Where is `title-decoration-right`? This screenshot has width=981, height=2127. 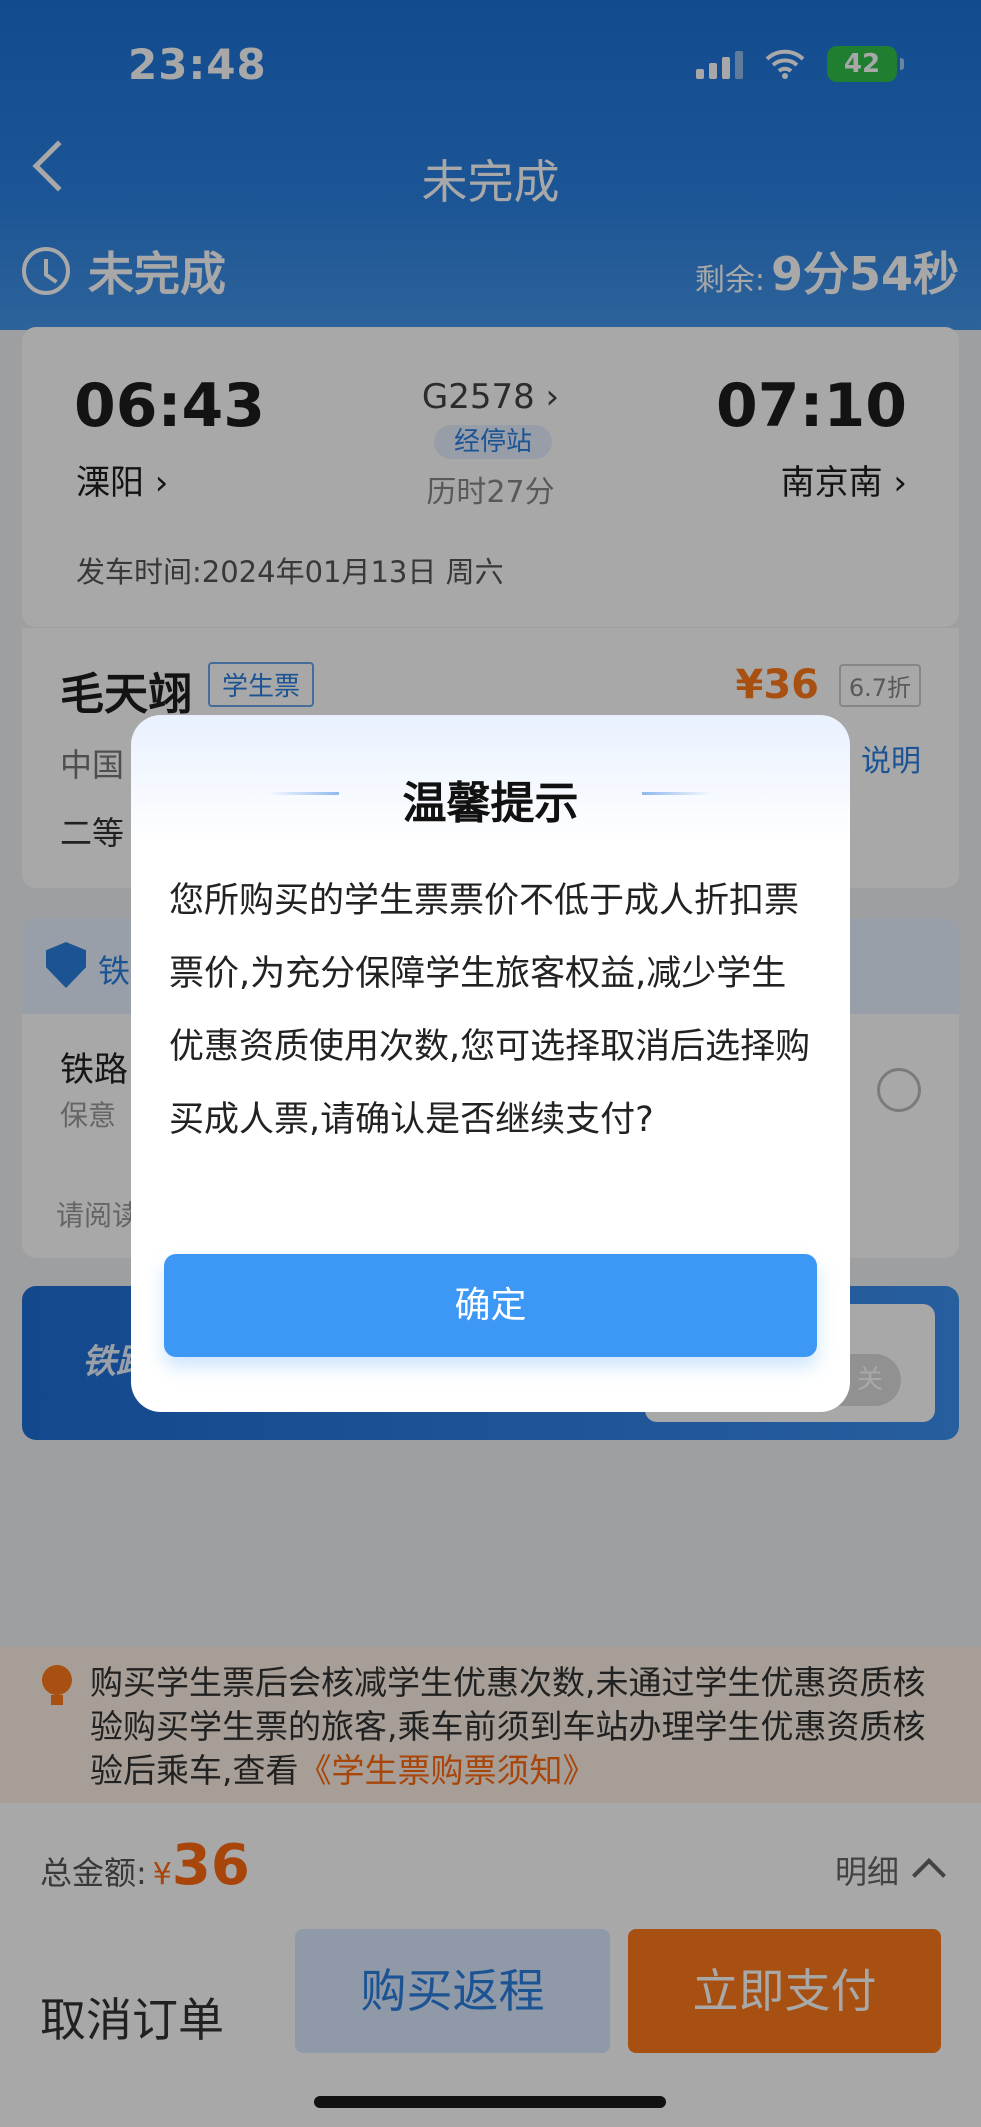
title-decoration-right is located at coordinates (677, 793).